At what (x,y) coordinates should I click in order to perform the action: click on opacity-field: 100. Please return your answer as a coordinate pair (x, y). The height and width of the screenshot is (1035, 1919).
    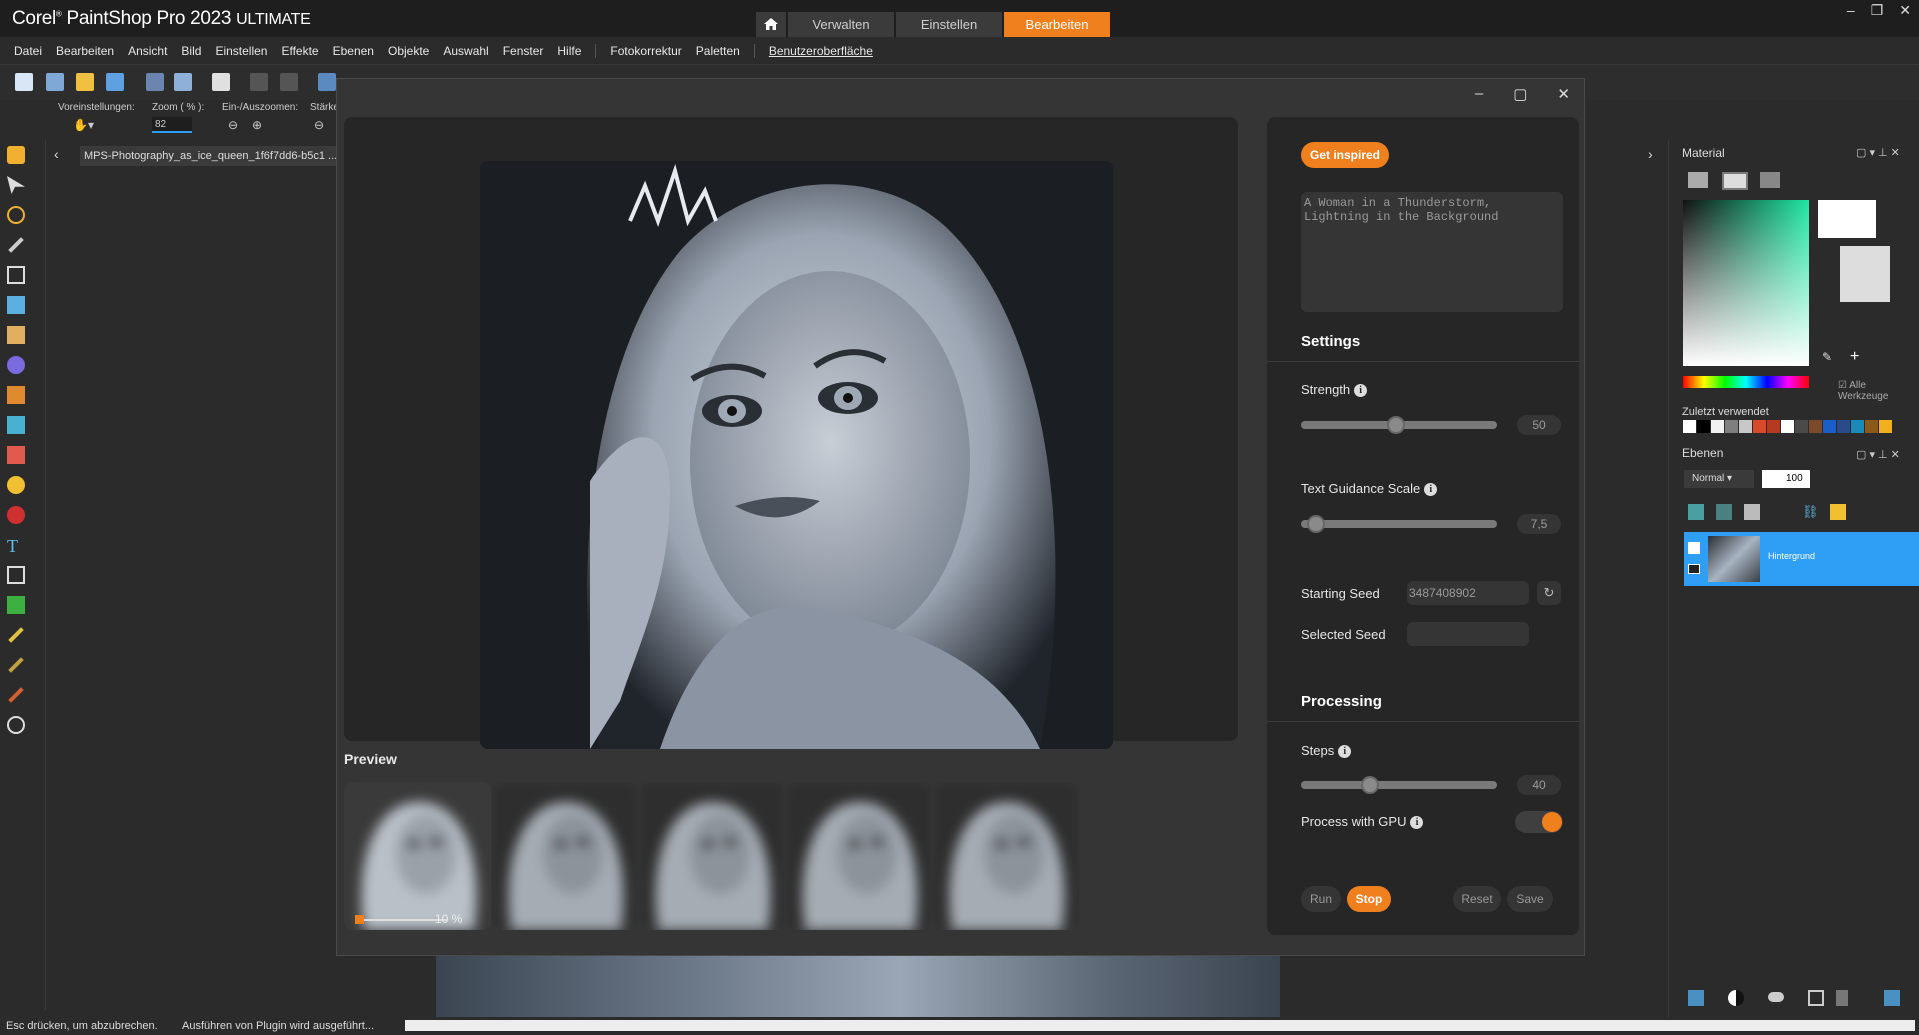
    Looking at the image, I should click on (1786, 479).